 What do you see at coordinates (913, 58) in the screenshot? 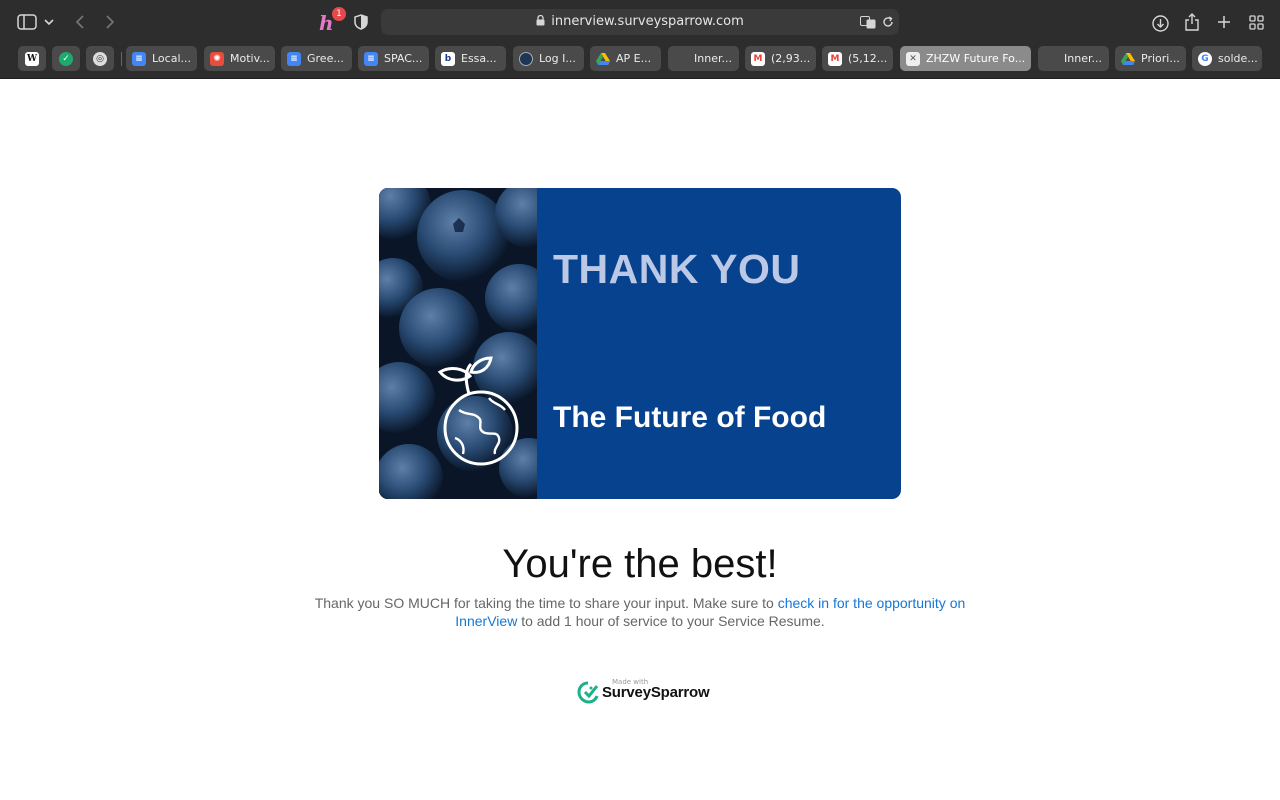
I see `close-square-icon: ✕` at bounding box center [913, 58].